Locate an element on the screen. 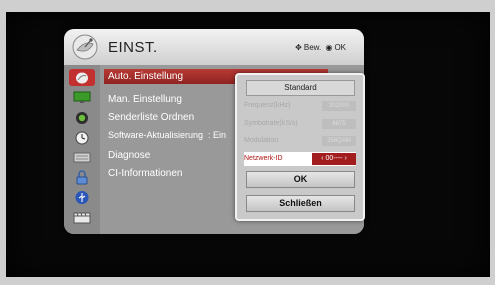  menu-item-label: Senderliste Ordnen is located at coordinates (151, 117).